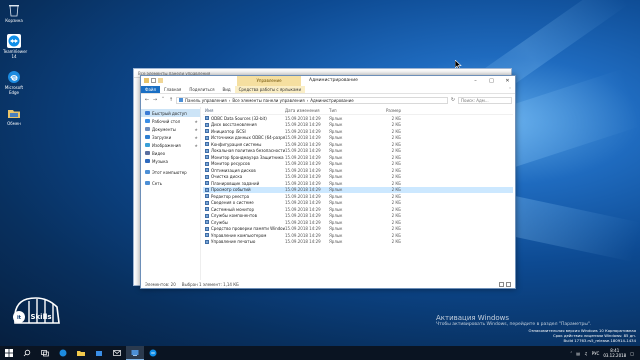 This screenshot has height=360, width=640. What do you see at coordinates (226, 89) in the screenshot?
I see `tab-view: Вид` at bounding box center [226, 89].